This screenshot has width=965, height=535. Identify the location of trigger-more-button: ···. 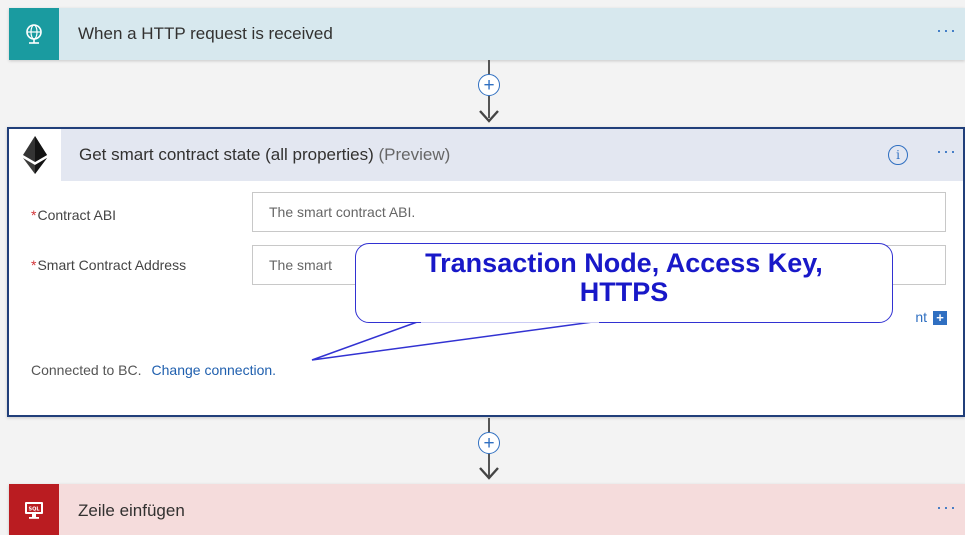
(946, 30).